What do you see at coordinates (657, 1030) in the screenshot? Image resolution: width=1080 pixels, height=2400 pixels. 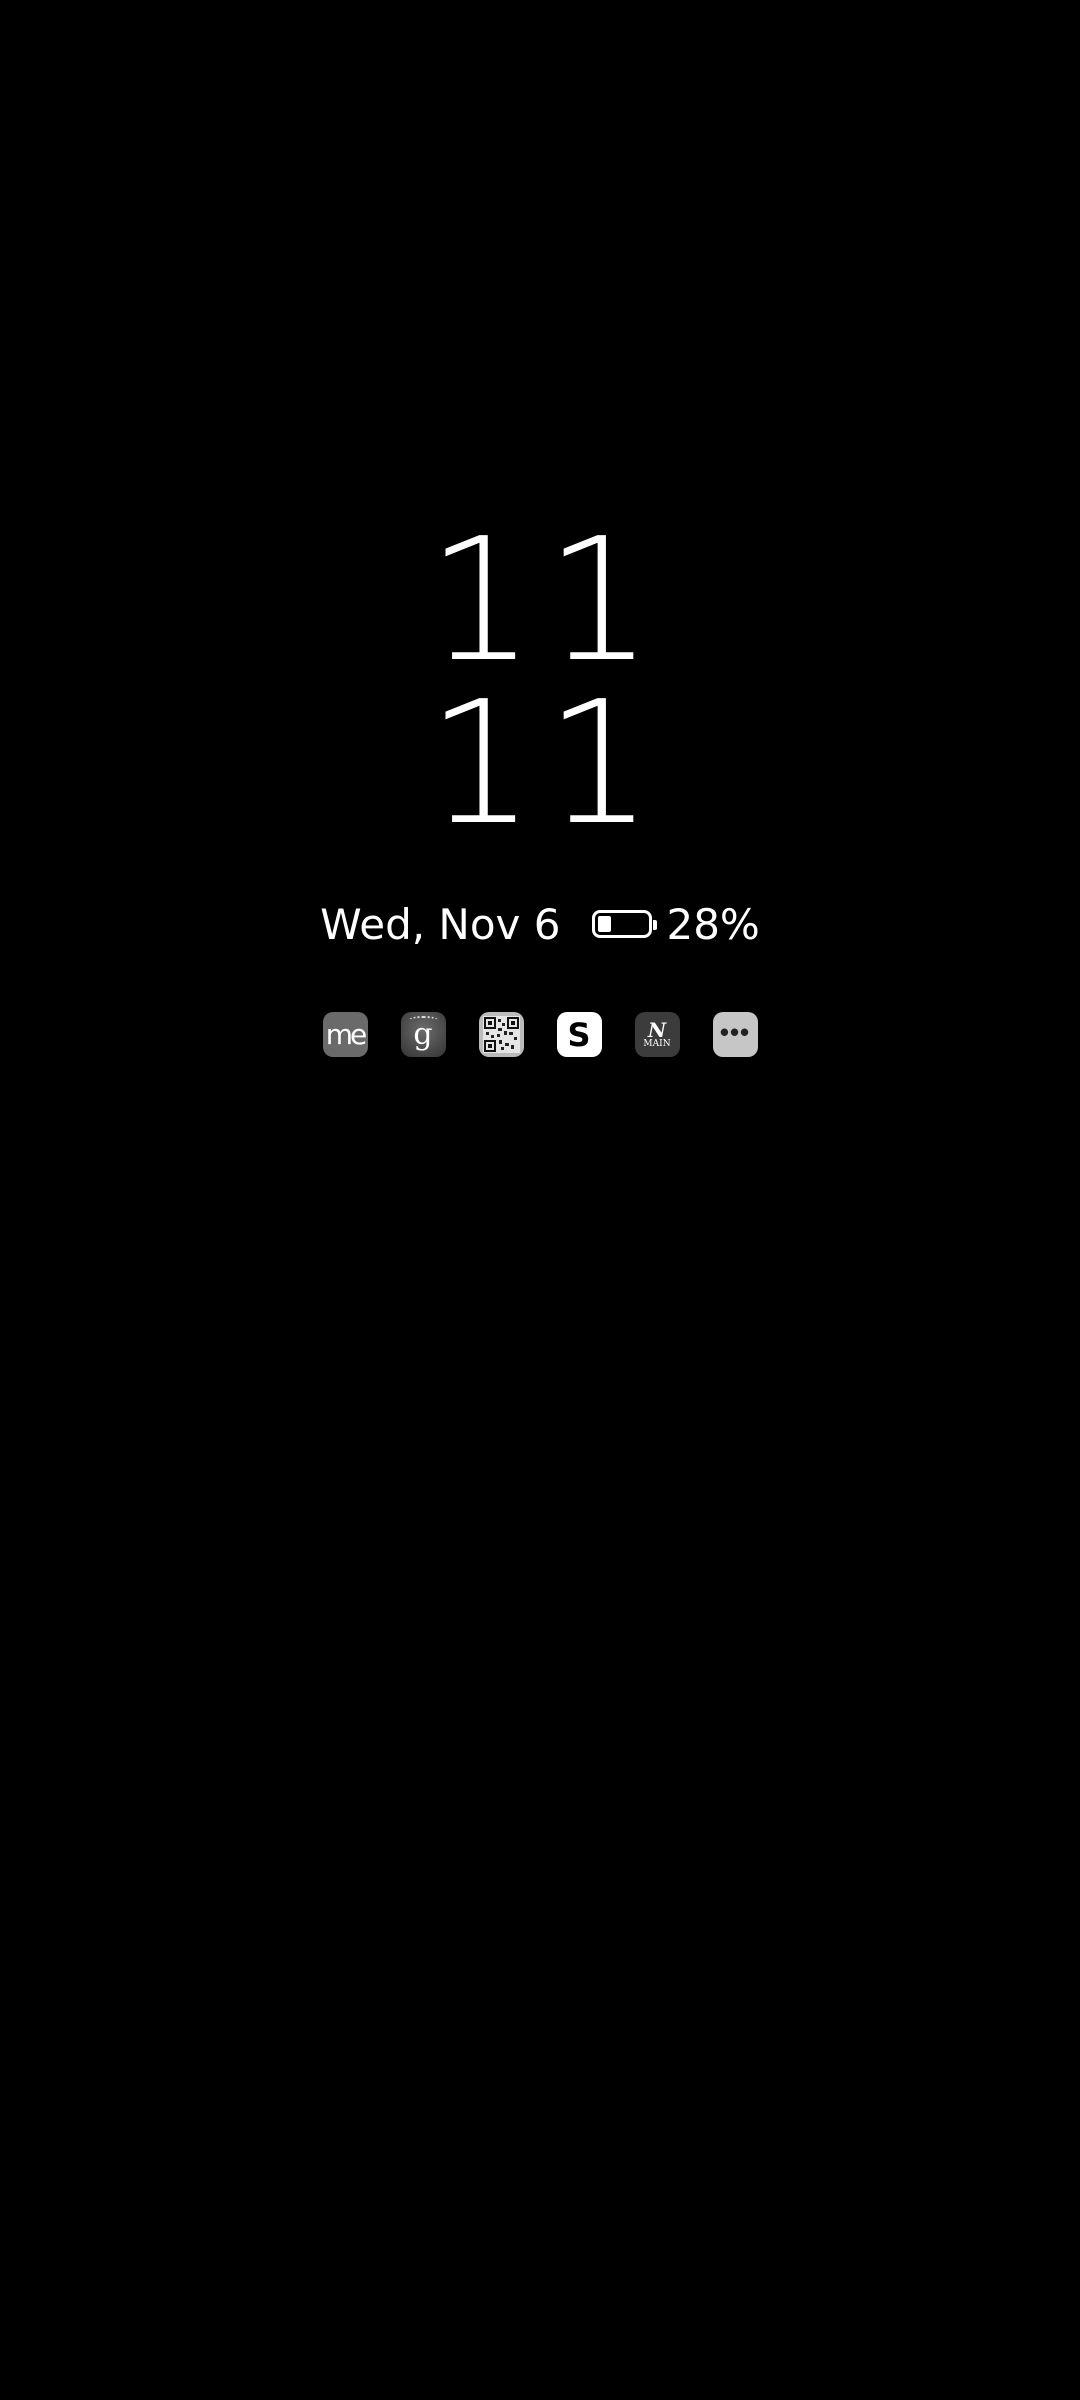 I see `main-app-label: N` at bounding box center [657, 1030].